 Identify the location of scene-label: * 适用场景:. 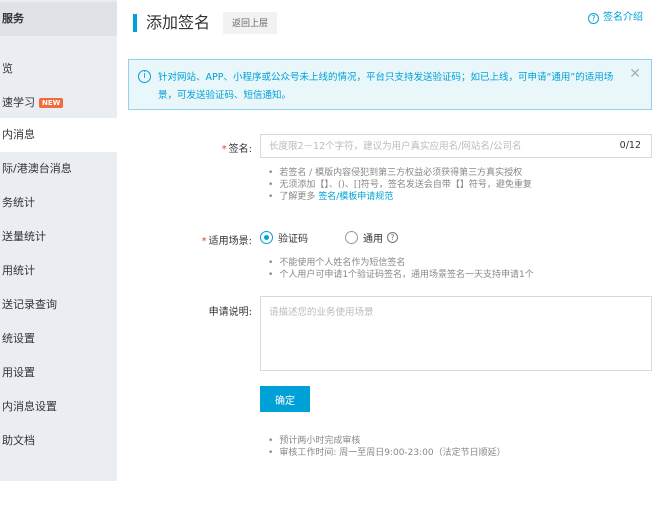
(226, 241).